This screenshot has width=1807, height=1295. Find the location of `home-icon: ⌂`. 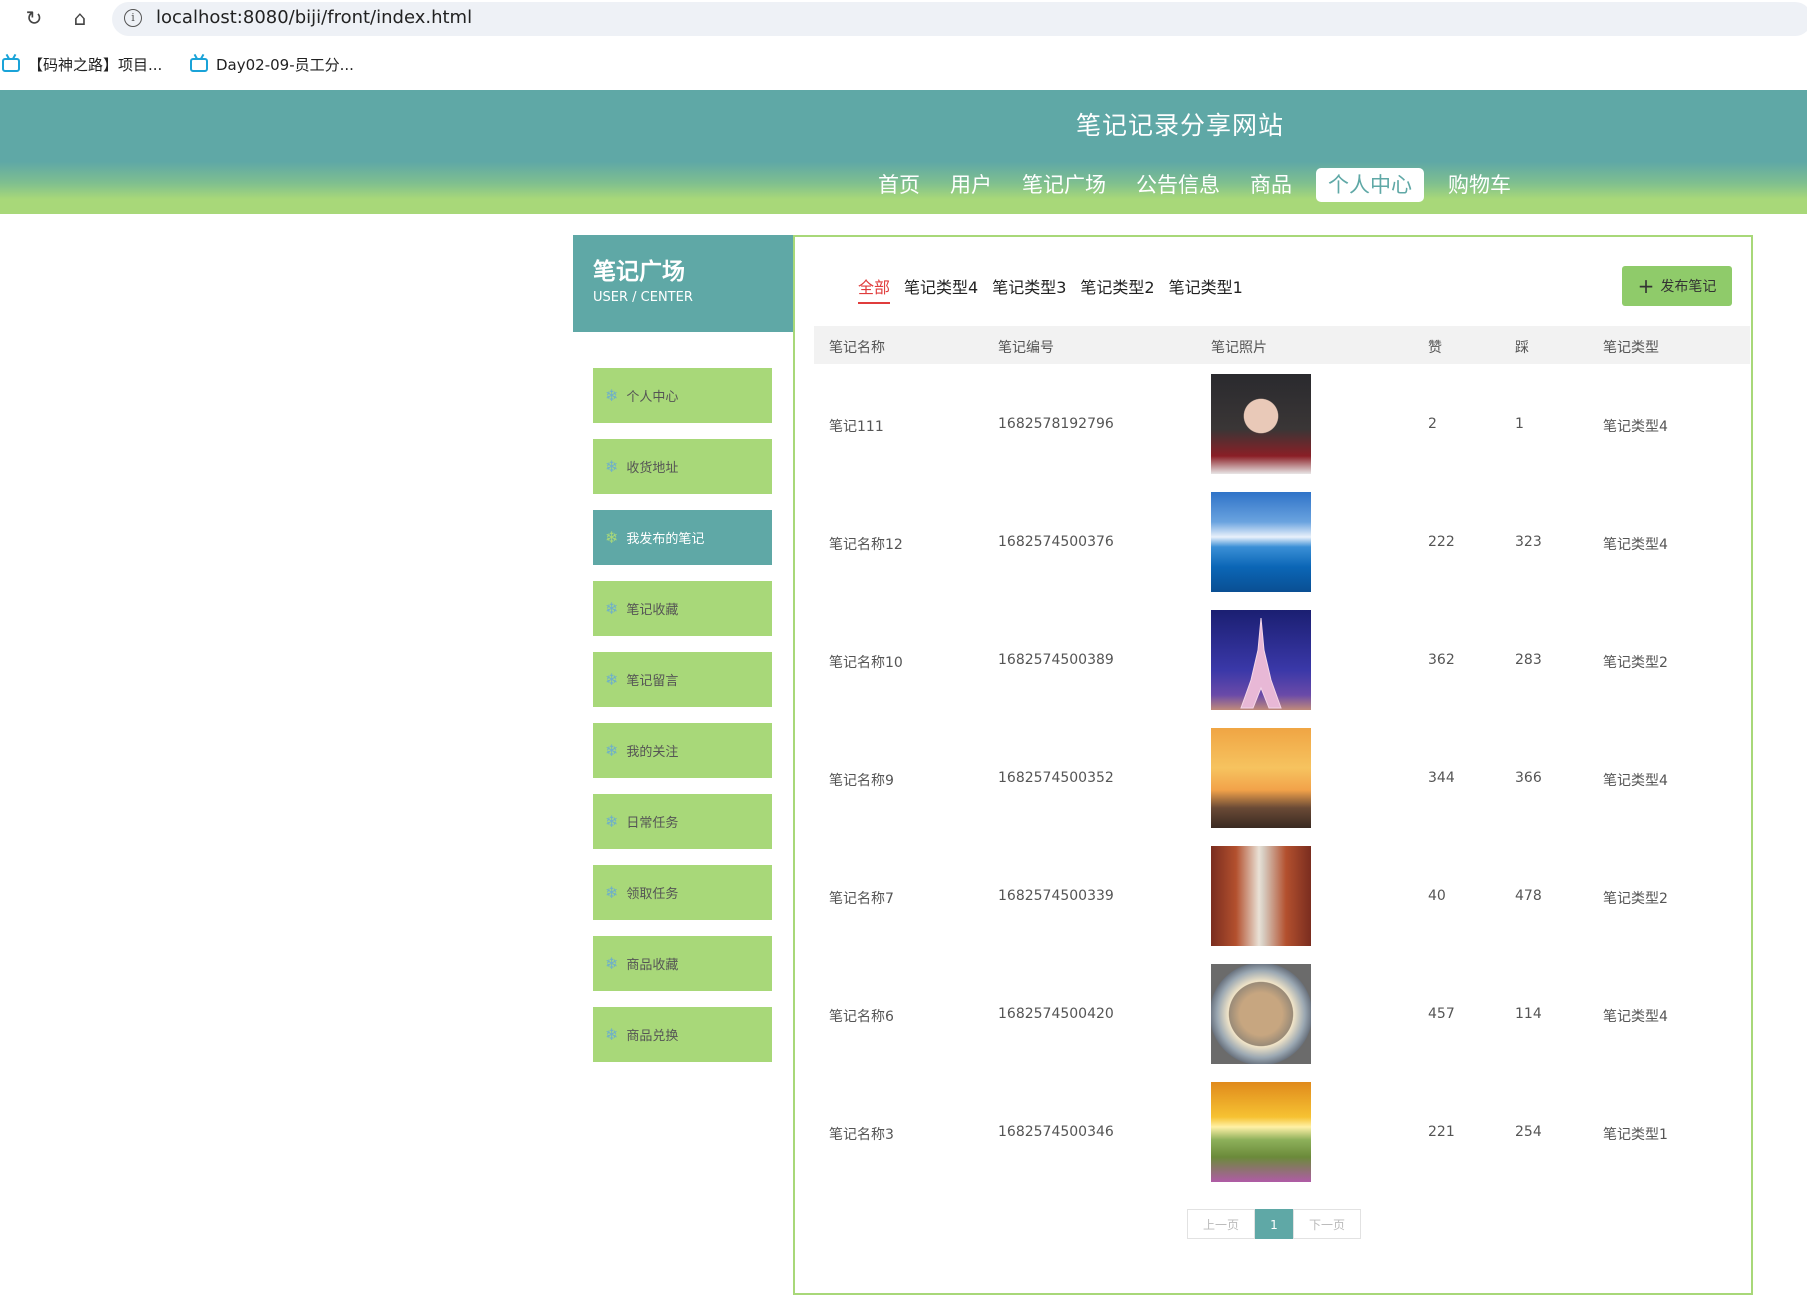

home-icon: ⌂ is located at coordinates (80, 18).